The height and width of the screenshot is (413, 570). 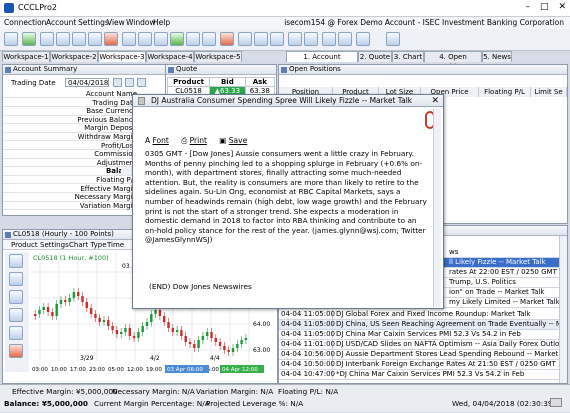 What do you see at coordinates (78, 370) in the screenshot?
I see `time-axis-label: 17:00` at bounding box center [78, 370].